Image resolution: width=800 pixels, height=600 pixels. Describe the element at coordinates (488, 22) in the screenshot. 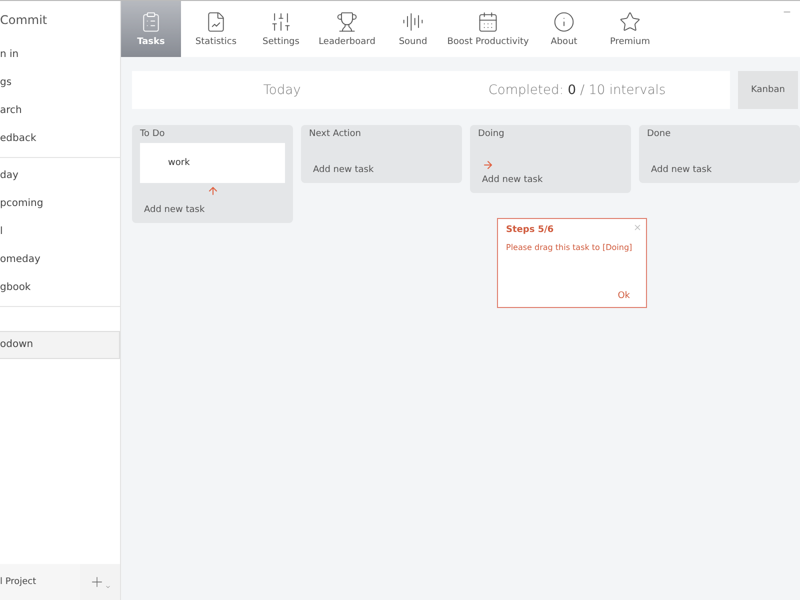

I see `calendar-icon` at that location.